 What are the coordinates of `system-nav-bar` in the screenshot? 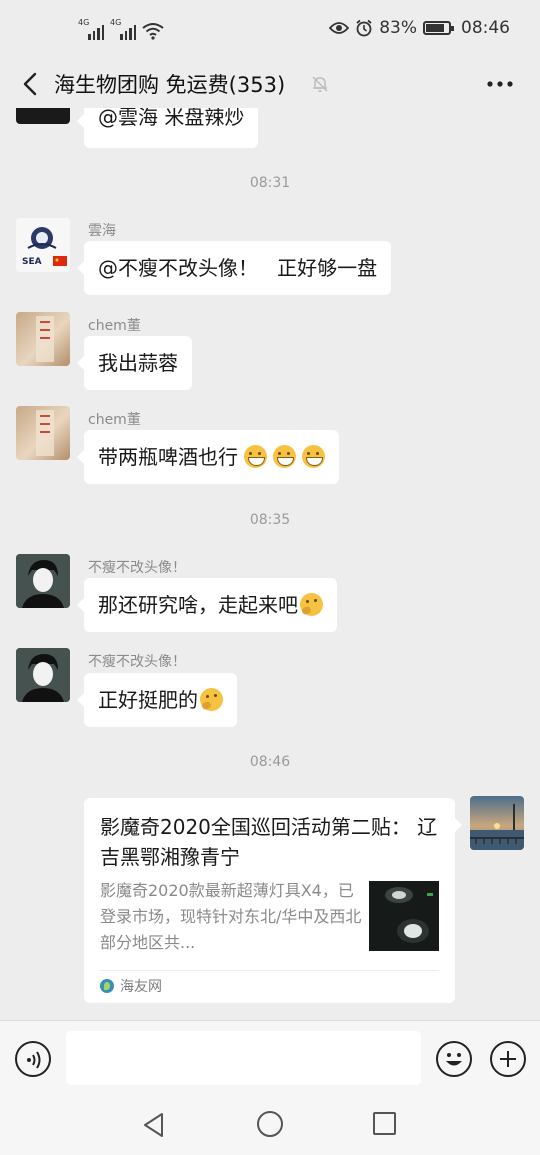 It's located at (270, 1126).